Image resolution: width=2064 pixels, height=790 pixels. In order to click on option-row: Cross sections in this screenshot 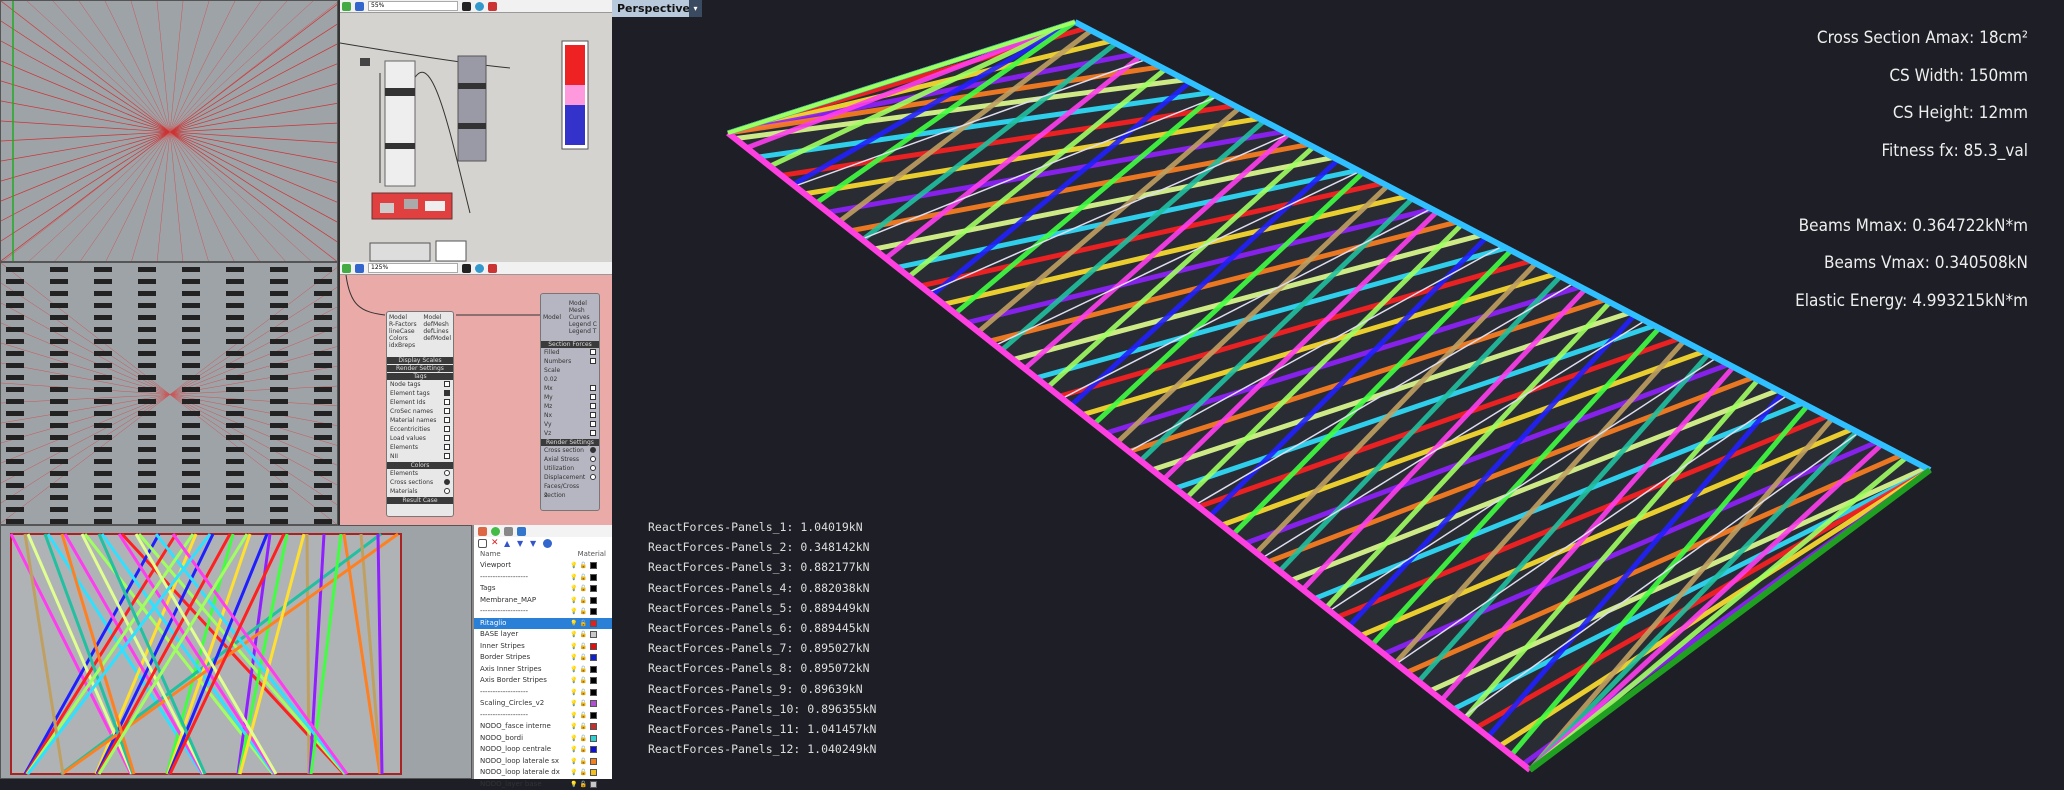, I will do `click(420, 482)`.